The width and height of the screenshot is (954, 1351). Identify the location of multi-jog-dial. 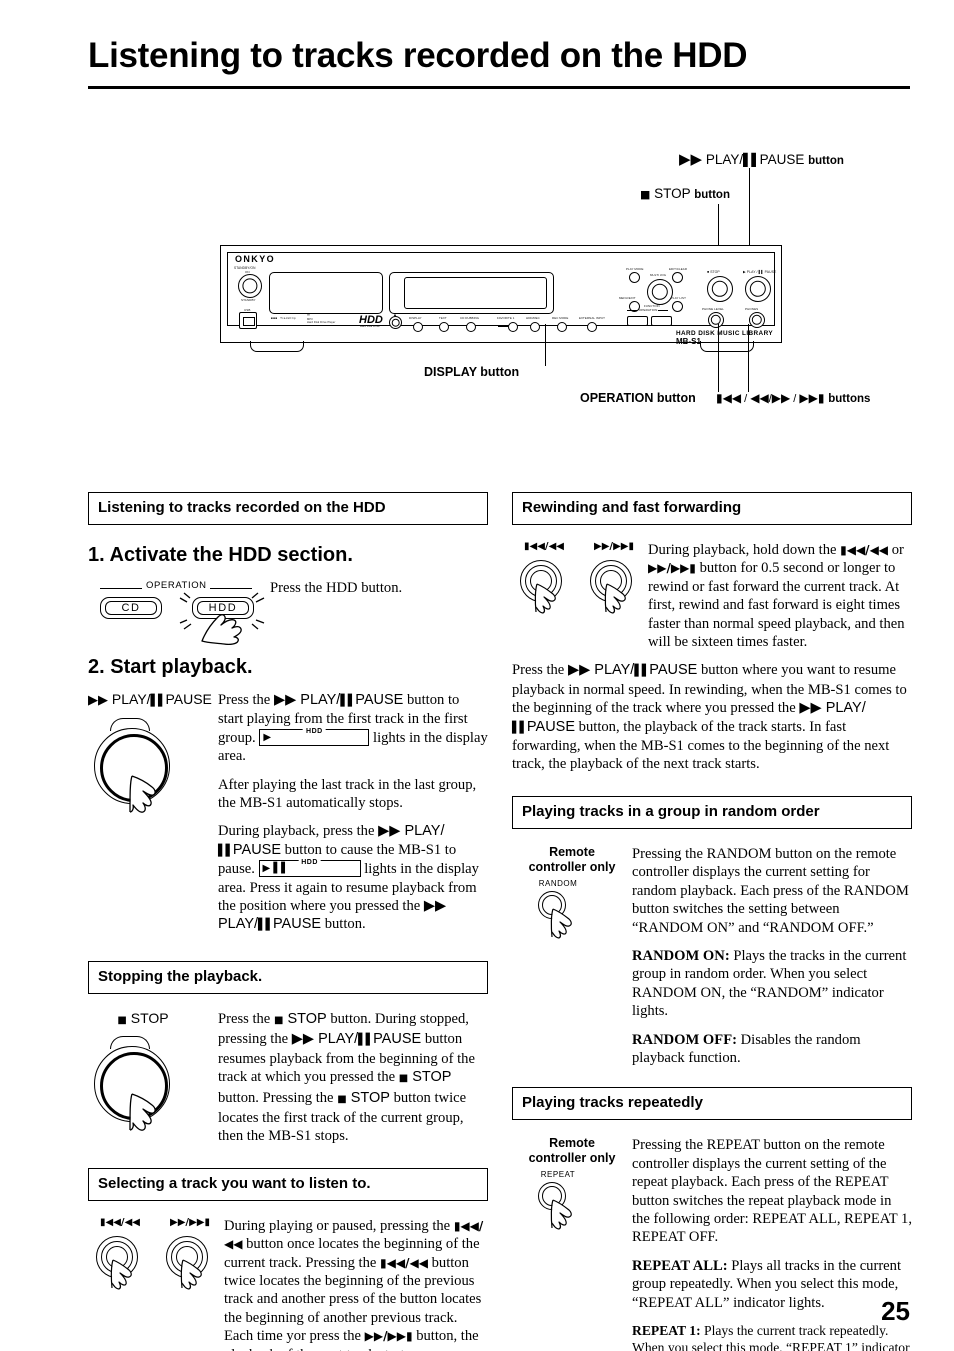
(660, 292).